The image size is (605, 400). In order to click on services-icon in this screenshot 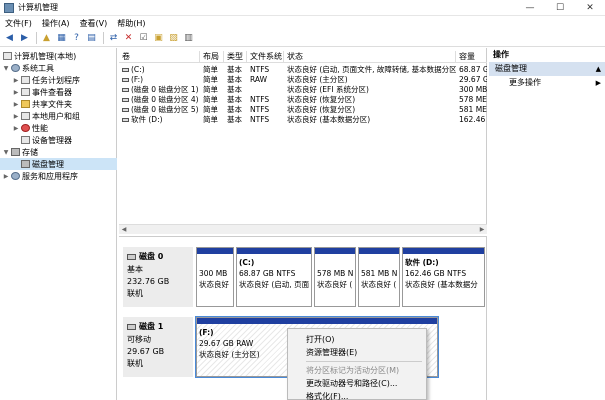, I will do `click(15, 176)`.